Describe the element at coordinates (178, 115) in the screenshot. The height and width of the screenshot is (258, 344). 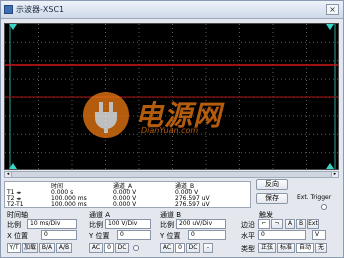
I see `watermark: 电源网 DianYuan.com` at that location.